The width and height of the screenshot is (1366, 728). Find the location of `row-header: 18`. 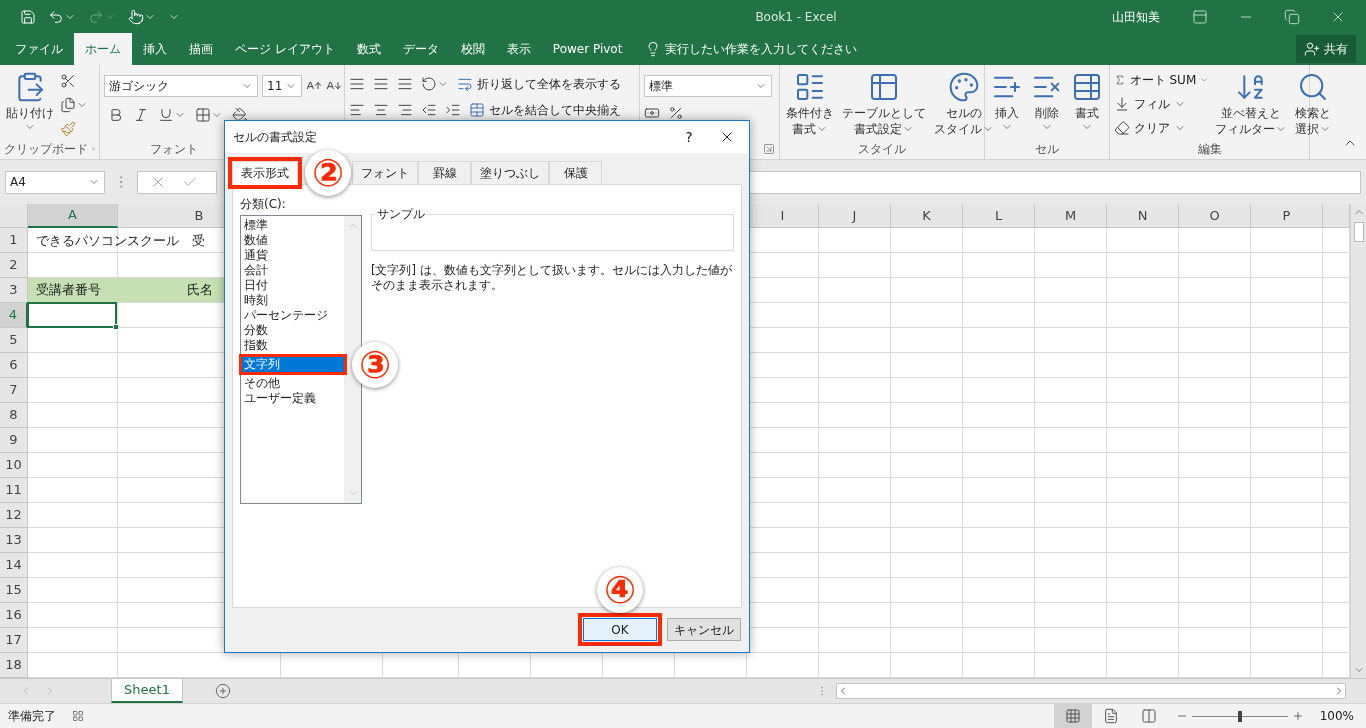

row-header: 18 is located at coordinates (14, 665).